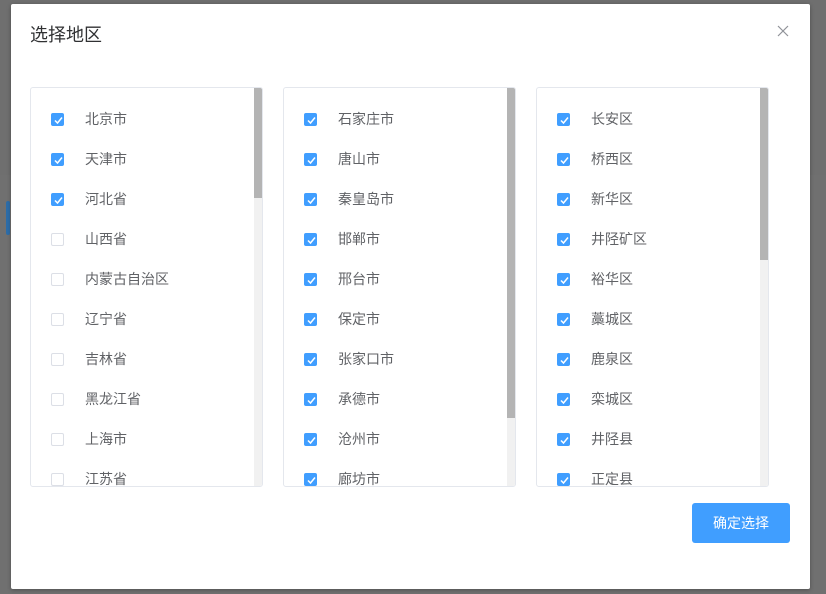 This screenshot has height=594, width=826. Describe the element at coordinates (741, 523) in the screenshot. I see `confirm-selection-button: 确定选择` at that location.